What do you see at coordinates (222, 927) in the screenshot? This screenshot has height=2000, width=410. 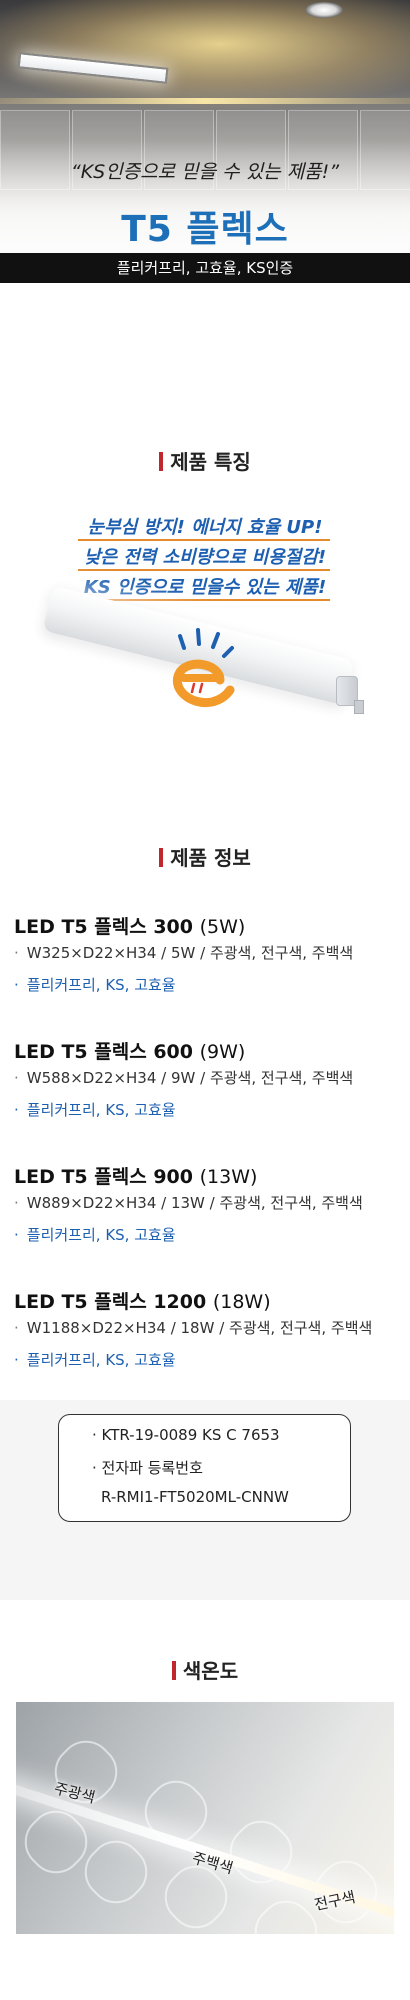 I see `product-wattage: (5W)` at bounding box center [222, 927].